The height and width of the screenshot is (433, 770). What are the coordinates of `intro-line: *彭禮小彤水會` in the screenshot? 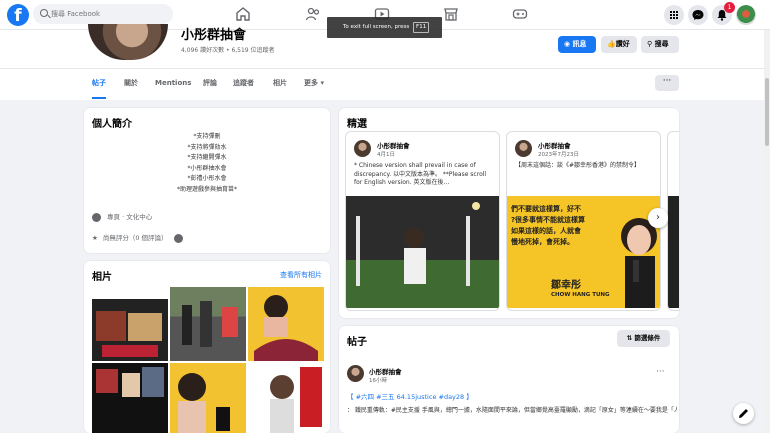 It's located at (207, 178).